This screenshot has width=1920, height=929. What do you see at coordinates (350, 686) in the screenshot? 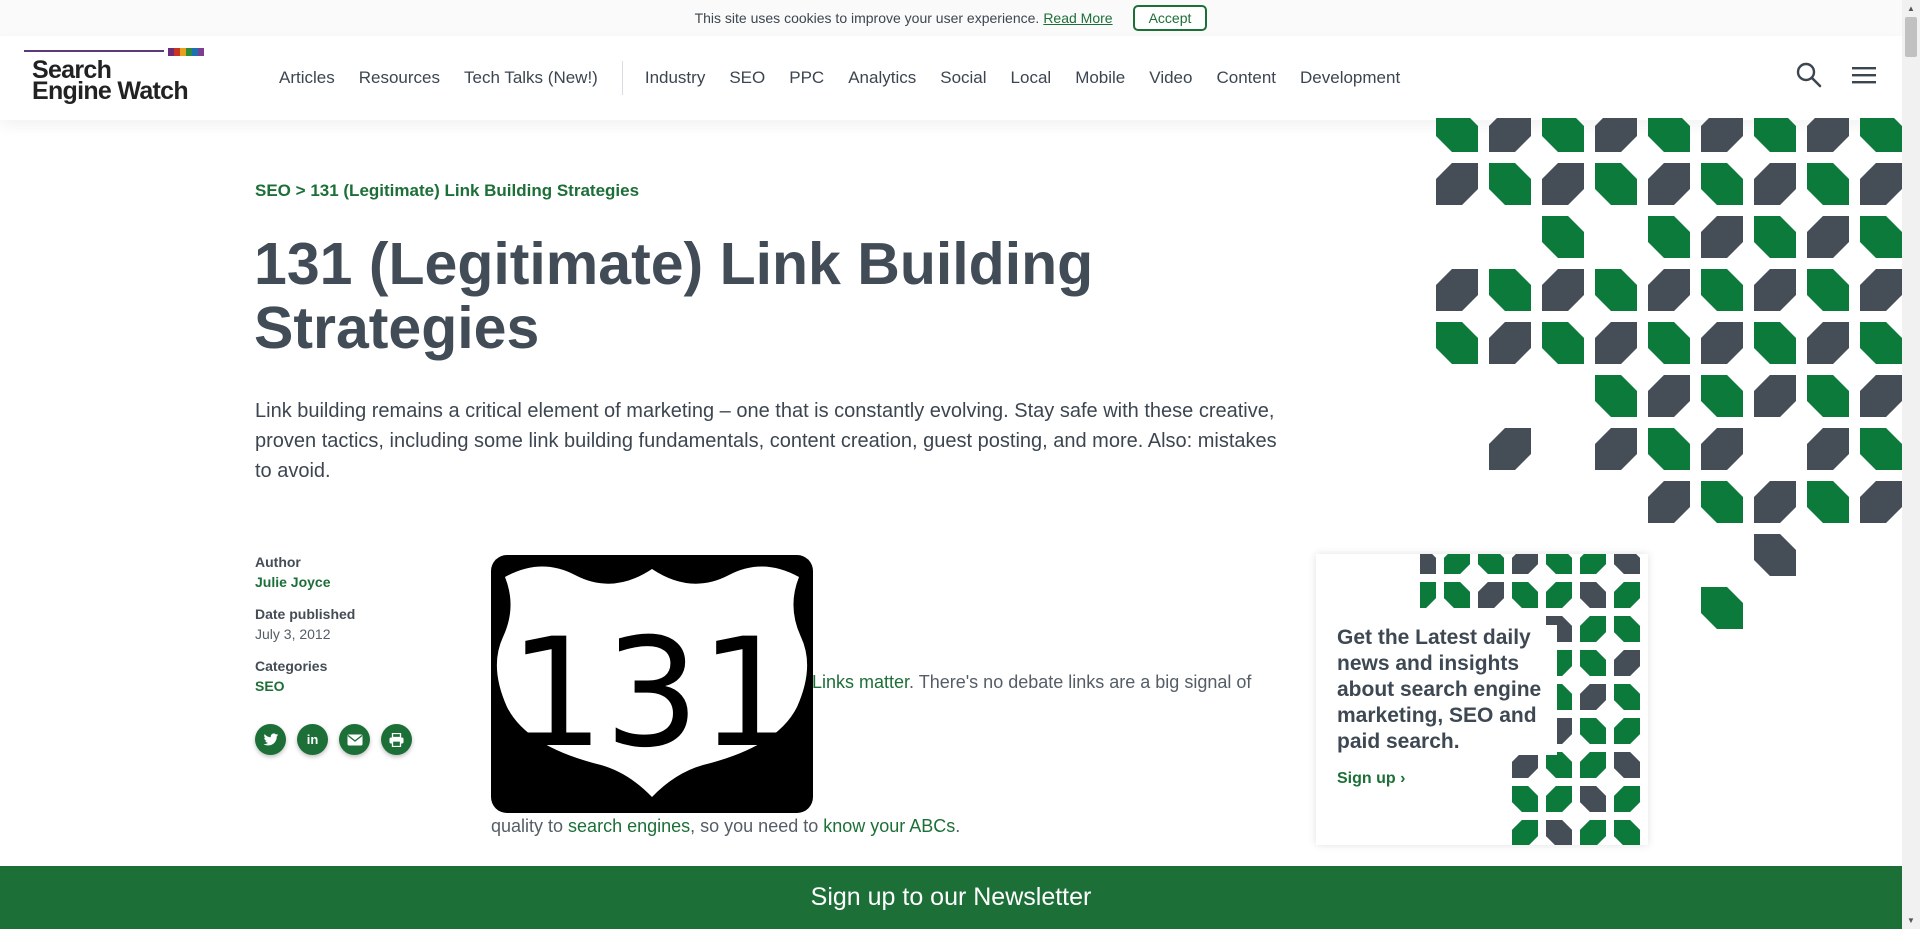
I see `category-link: SEO` at bounding box center [350, 686].